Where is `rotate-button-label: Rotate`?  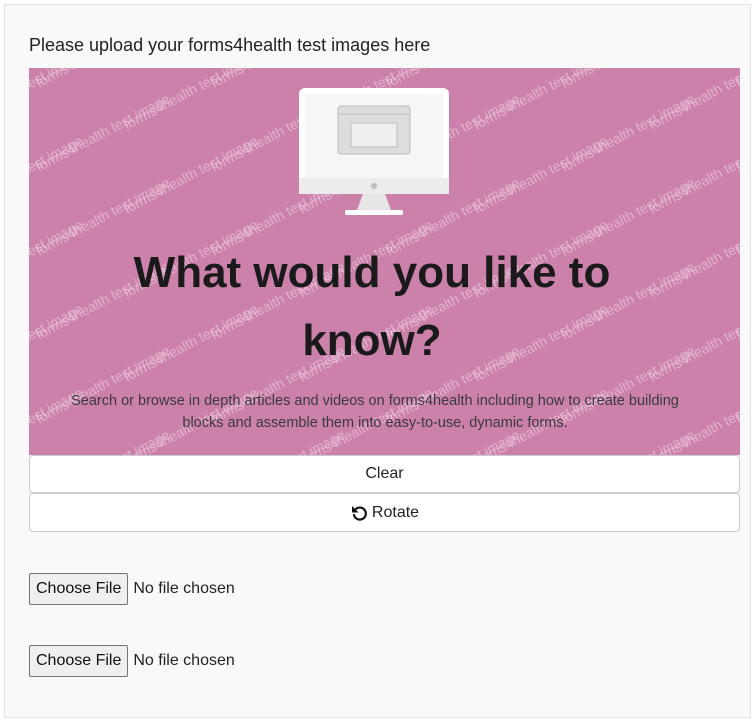 rotate-button-label: Rotate is located at coordinates (395, 512).